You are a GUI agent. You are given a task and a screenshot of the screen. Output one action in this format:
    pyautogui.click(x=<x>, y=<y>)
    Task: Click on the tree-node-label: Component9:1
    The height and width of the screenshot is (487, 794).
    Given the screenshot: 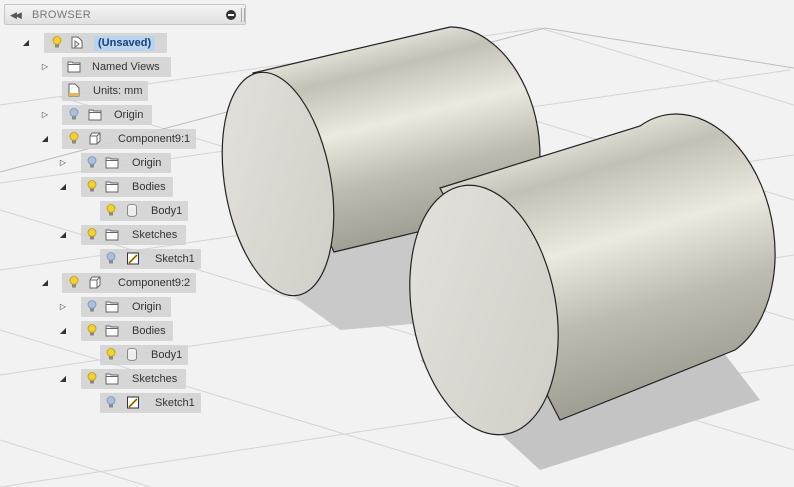 What is the action you would take?
    pyautogui.click(x=154, y=139)
    